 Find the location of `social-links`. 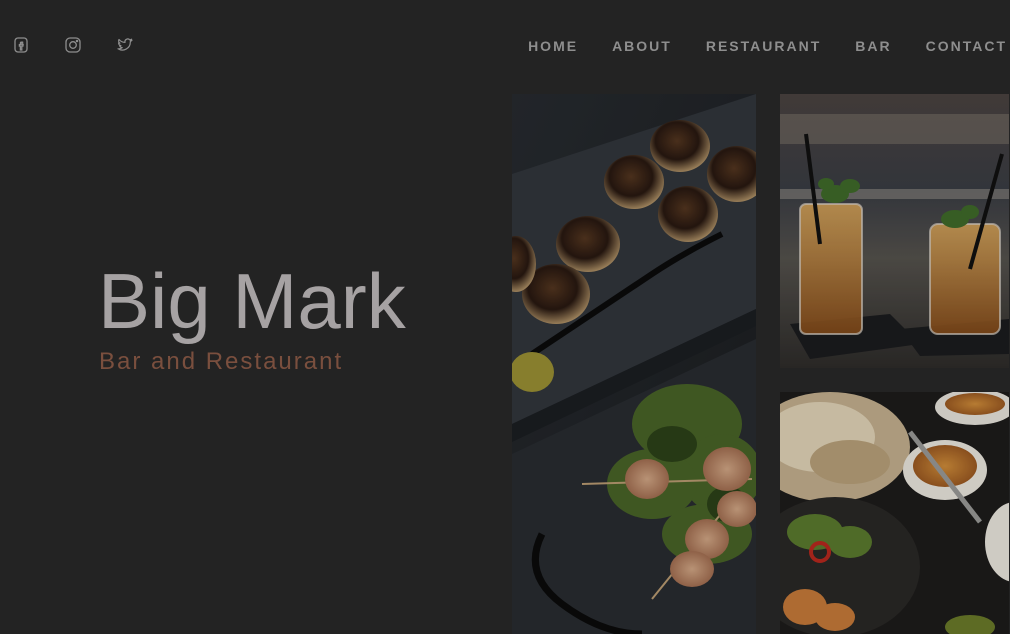

social-links is located at coordinates (73, 45).